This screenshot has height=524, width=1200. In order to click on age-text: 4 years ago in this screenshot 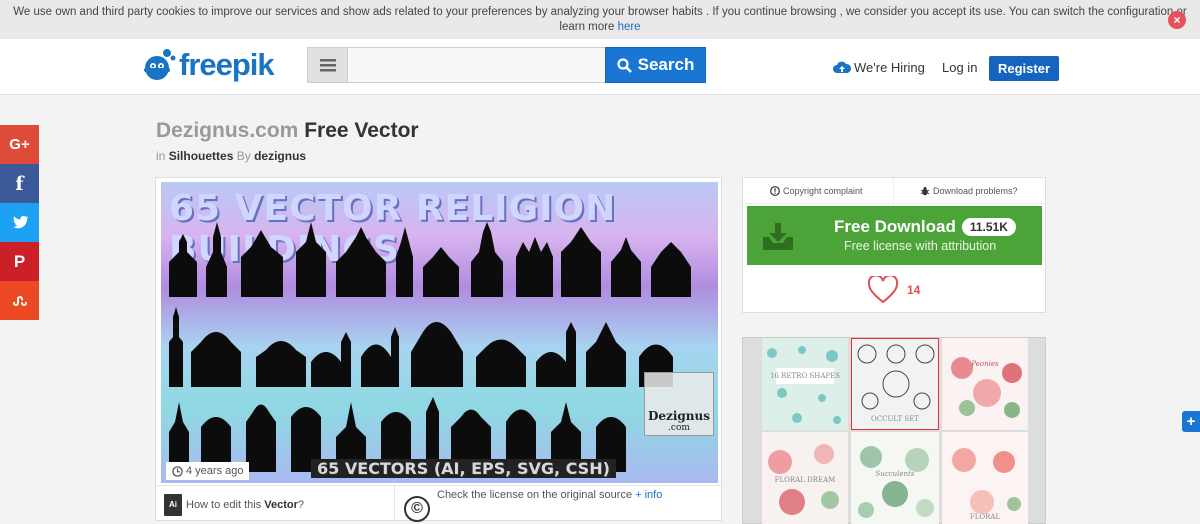, I will do `click(215, 471)`.